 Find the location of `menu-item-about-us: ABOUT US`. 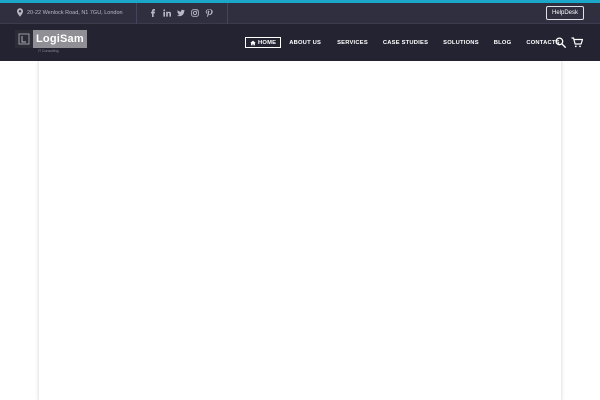

menu-item-about-us: ABOUT US is located at coordinates (305, 43).